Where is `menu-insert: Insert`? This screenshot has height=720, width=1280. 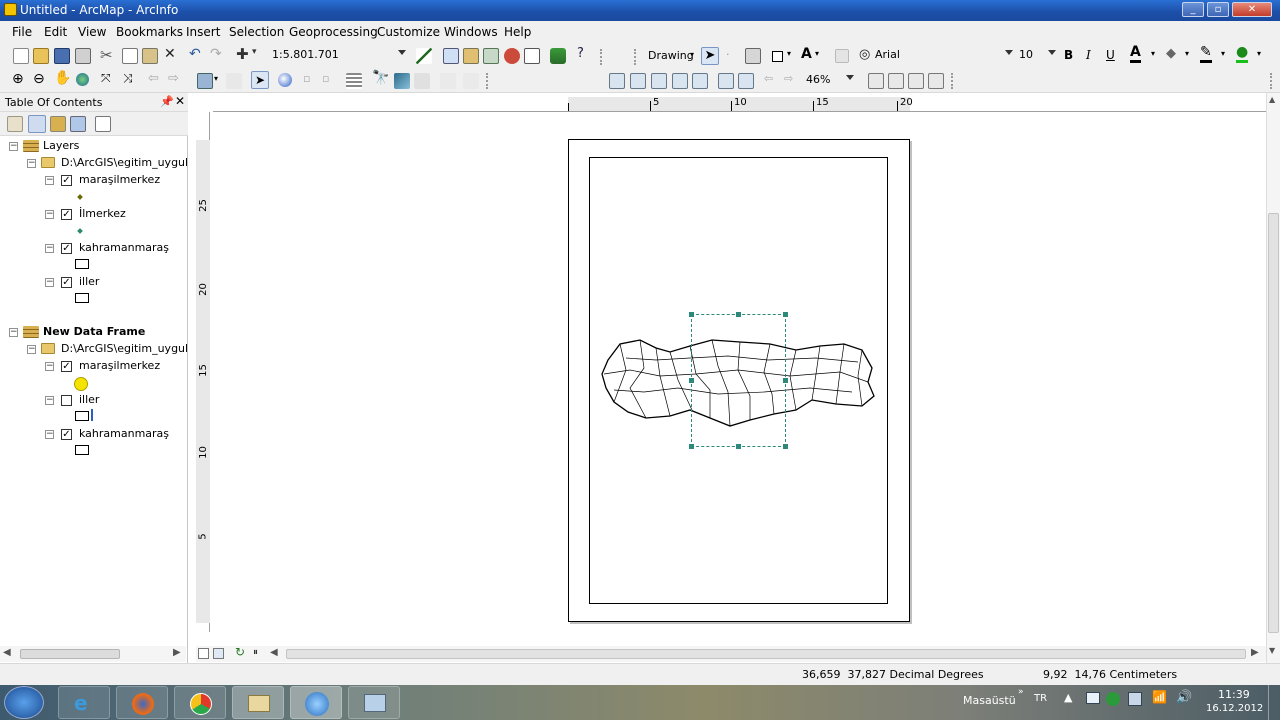
menu-insert: Insert is located at coordinates (203, 32).